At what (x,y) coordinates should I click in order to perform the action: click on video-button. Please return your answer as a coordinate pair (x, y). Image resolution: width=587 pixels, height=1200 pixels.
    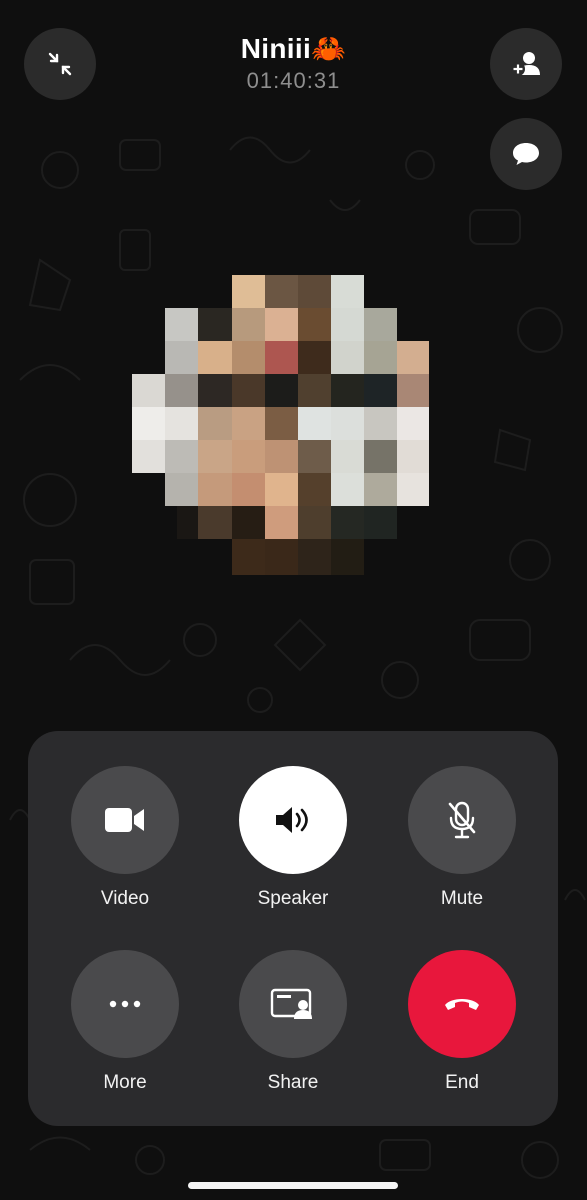
    Looking at the image, I should click on (125, 820).